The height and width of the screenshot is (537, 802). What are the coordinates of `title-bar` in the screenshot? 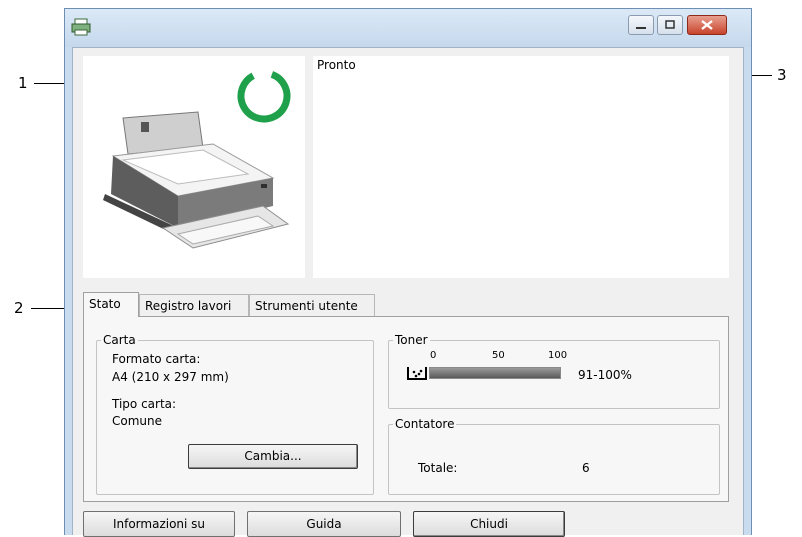 It's located at (408, 28).